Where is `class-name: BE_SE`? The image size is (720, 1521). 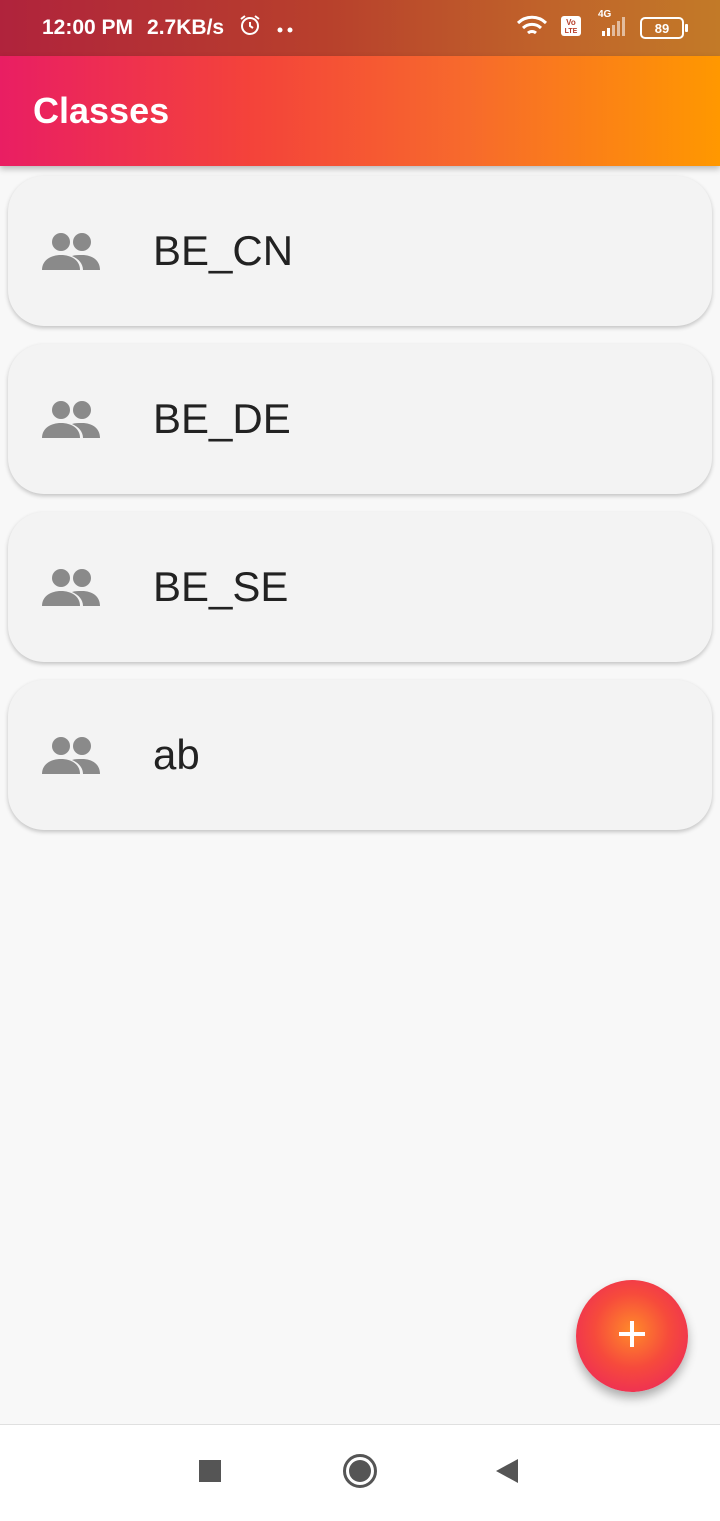 class-name: BE_SE is located at coordinates (221, 586).